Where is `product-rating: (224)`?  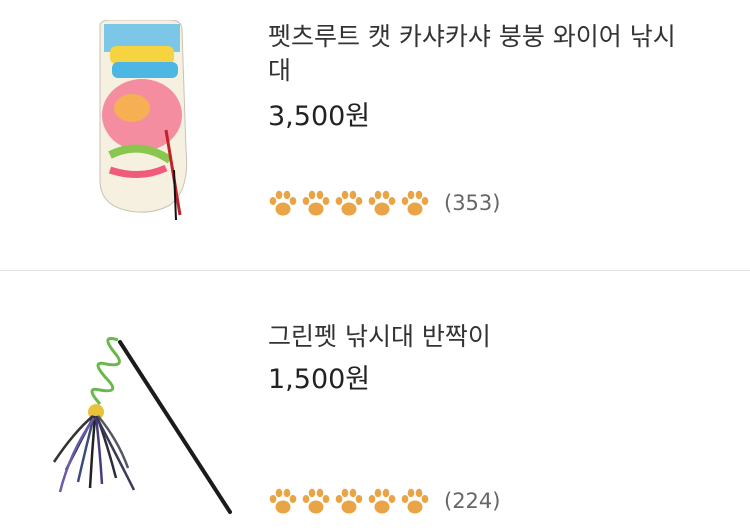
product-rating: (224) is located at coordinates (384, 501).